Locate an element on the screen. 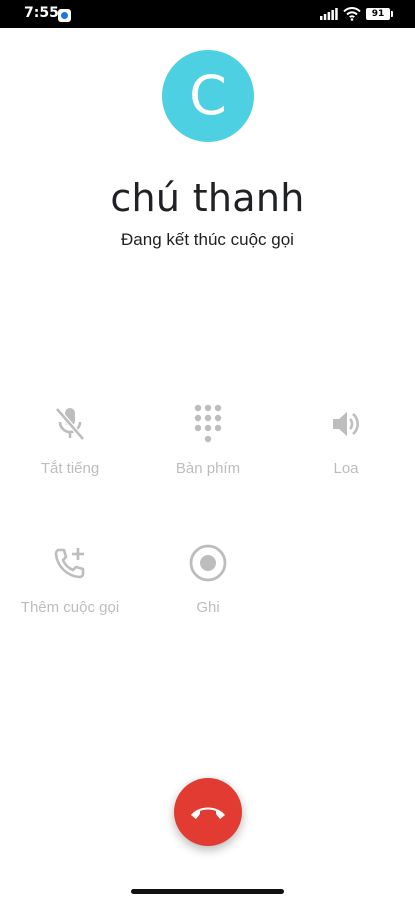 Image resolution: width=415 pixels, height=900 pixels. contact-avatar: C is located at coordinates (208, 96).